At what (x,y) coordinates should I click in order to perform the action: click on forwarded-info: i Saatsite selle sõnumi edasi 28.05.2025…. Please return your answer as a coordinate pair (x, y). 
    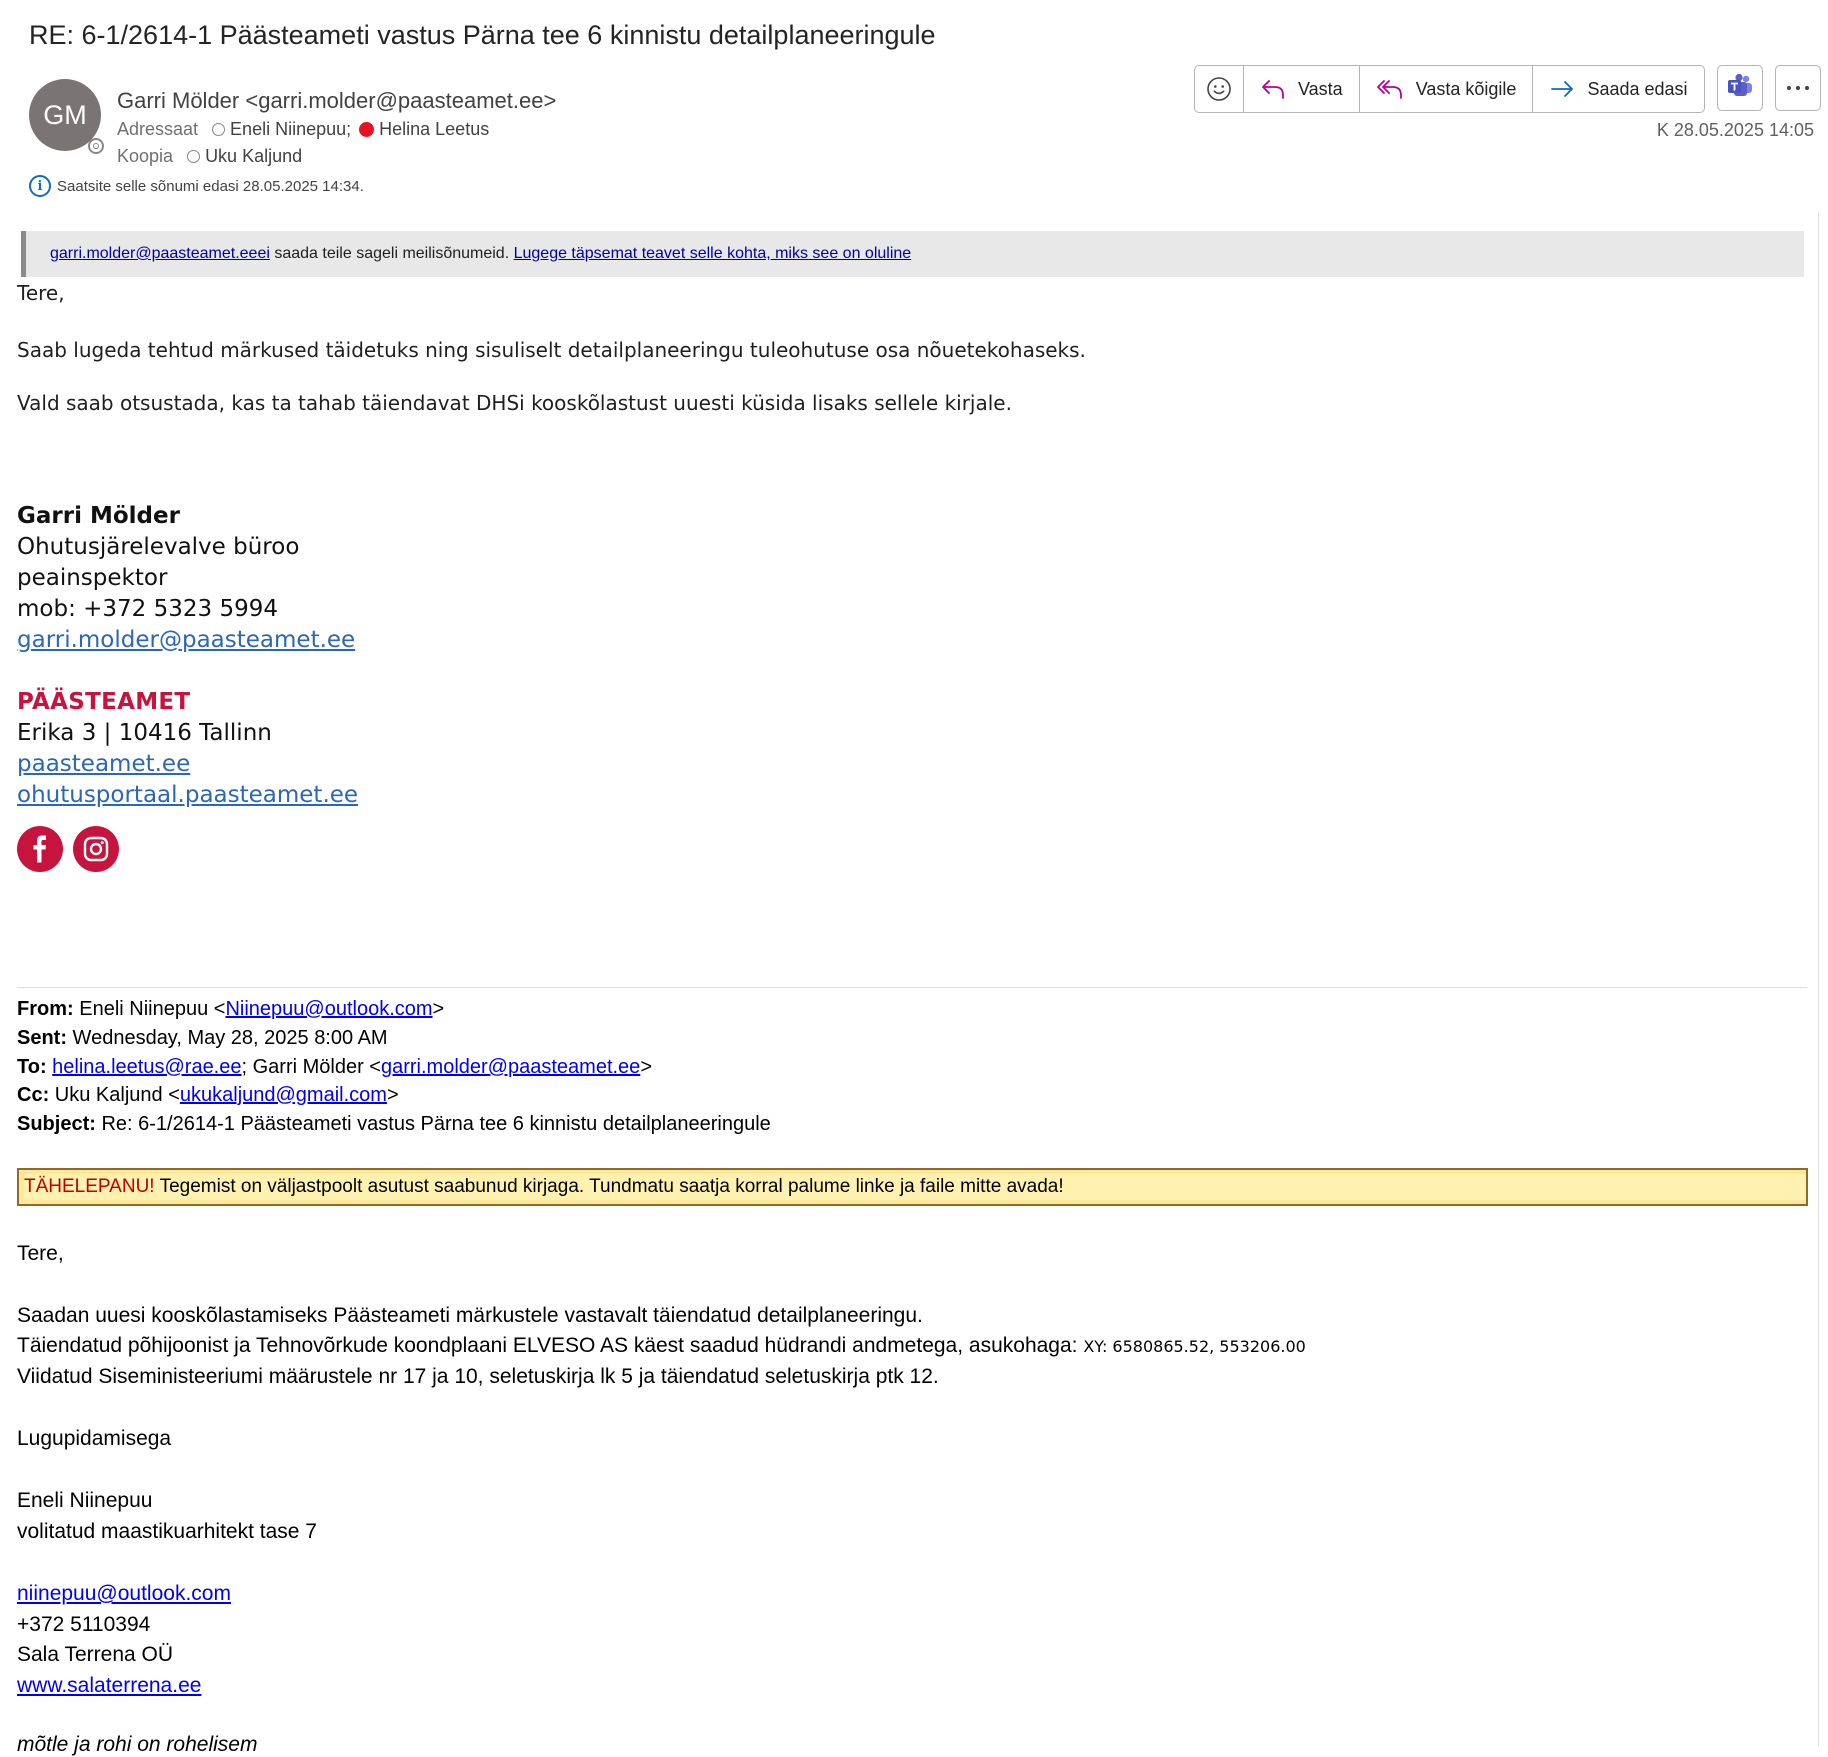
    Looking at the image, I should click on (196, 186).